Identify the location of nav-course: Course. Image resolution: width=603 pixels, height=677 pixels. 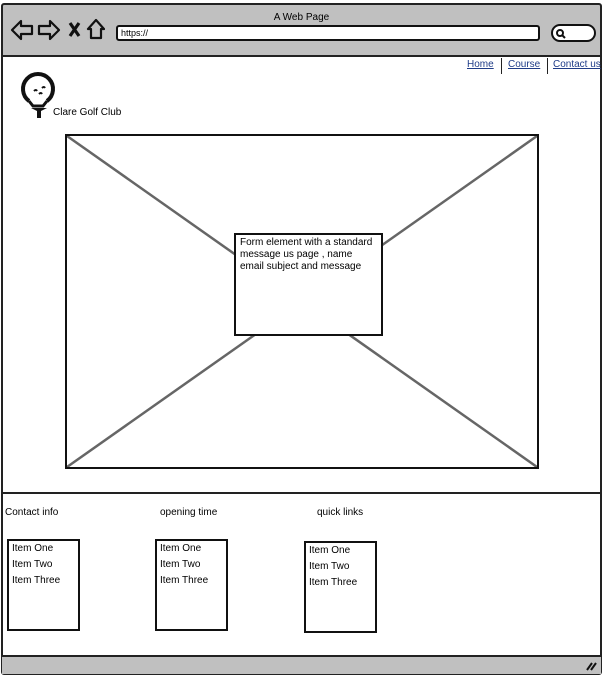
(524, 64).